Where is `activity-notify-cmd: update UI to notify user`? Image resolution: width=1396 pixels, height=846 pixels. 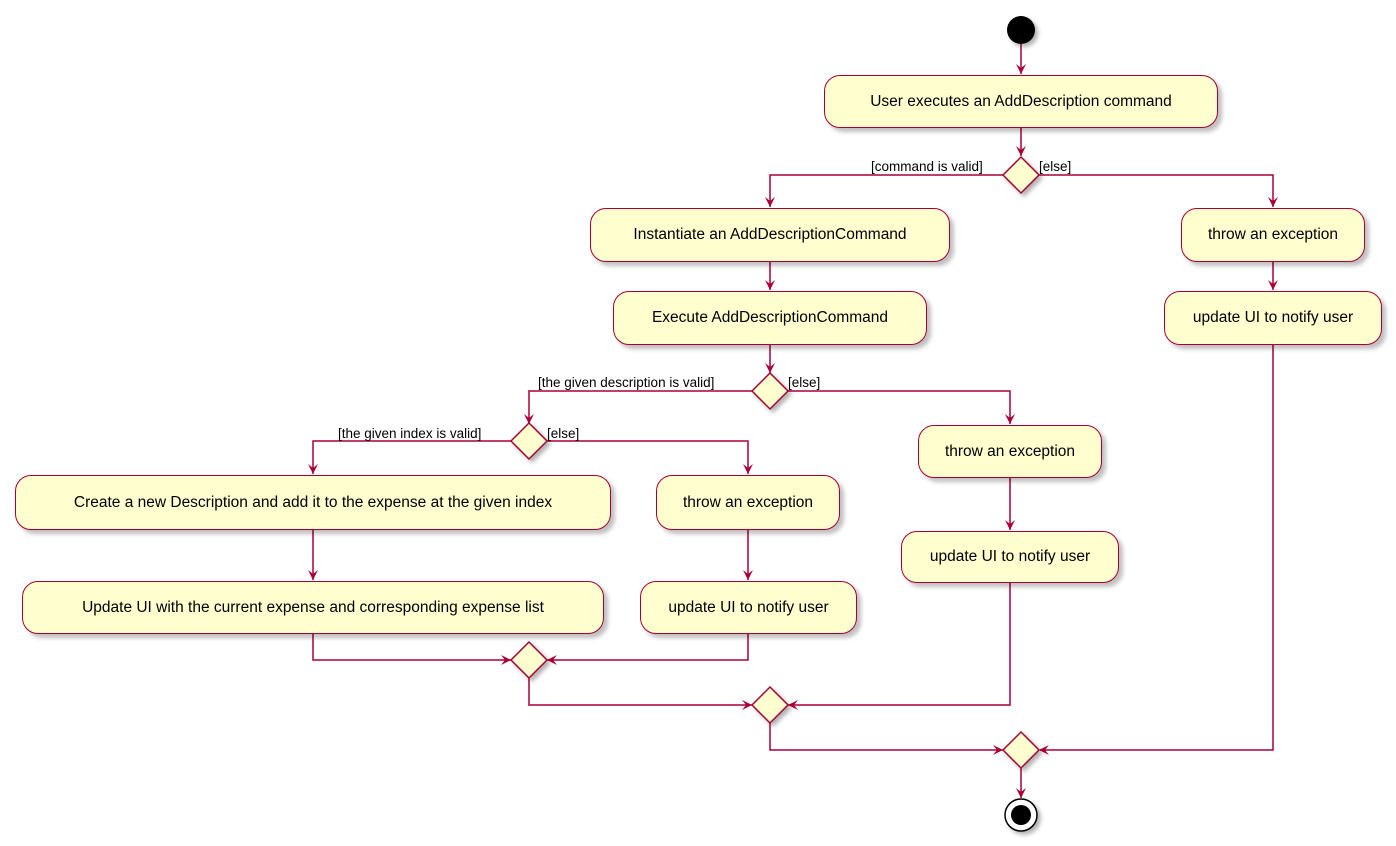
activity-notify-cmd: update UI to notify user is located at coordinates (1273, 318).